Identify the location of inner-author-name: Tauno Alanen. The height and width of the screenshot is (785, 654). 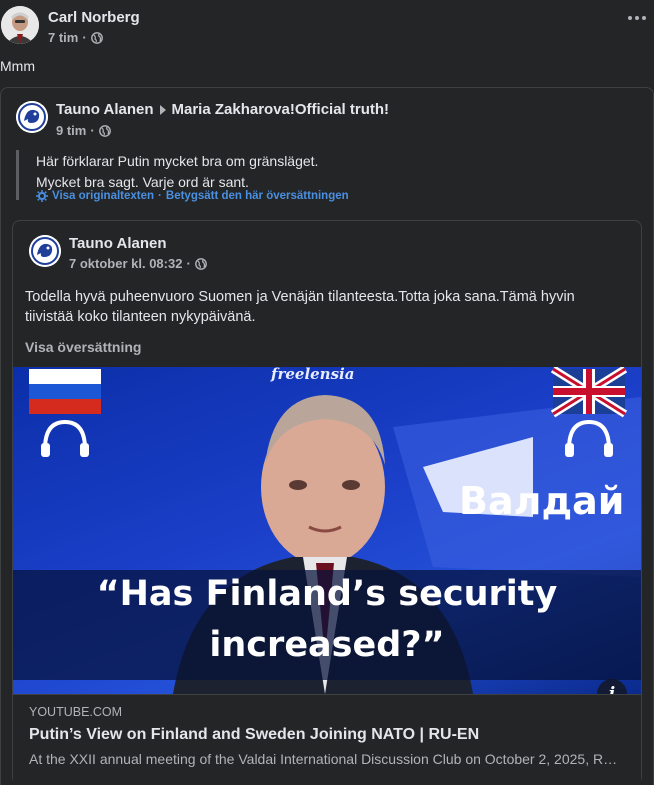
(118, 243).